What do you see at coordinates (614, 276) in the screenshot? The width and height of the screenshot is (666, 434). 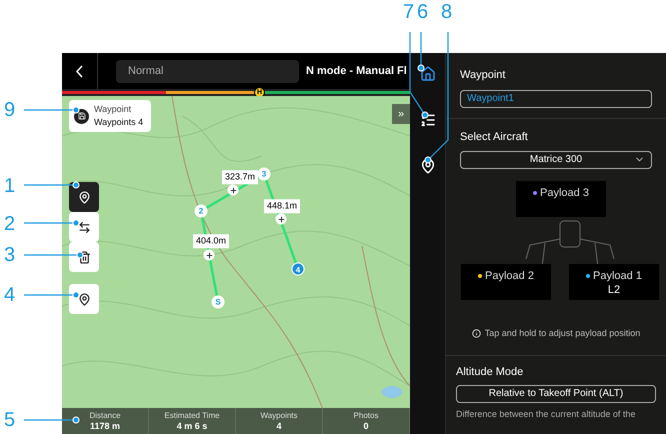 I see `payload-name: Payload 1` at bounding box center [614, 276].